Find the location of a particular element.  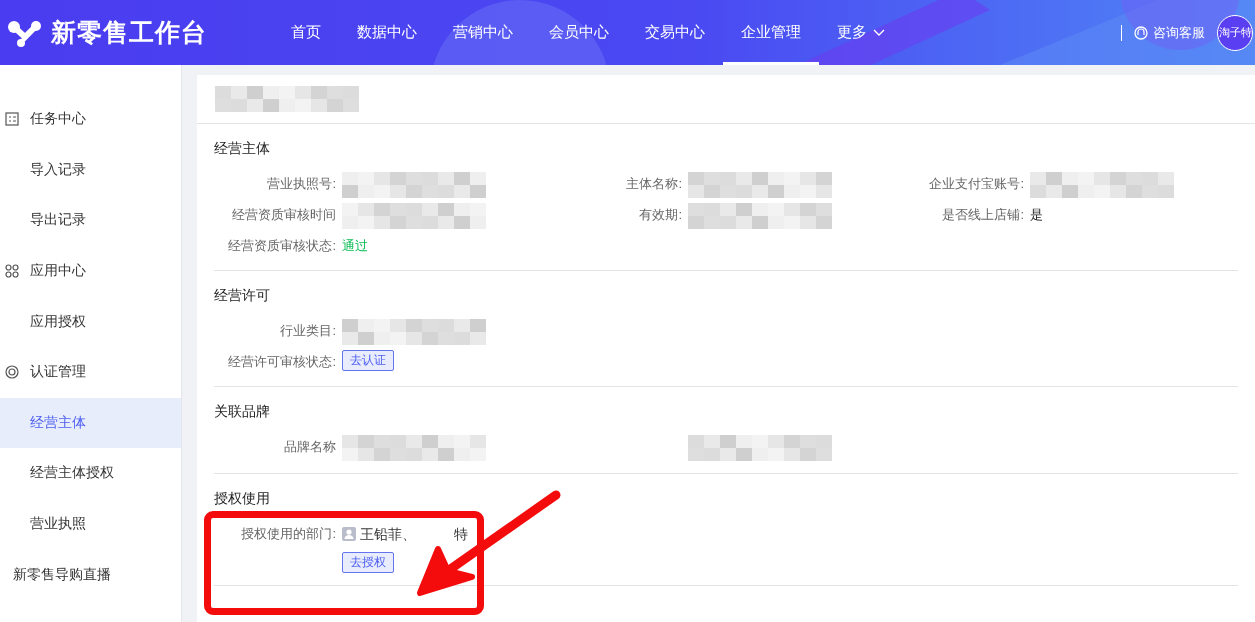

section-title: 授权使用 is located at coordinates (242, 499).